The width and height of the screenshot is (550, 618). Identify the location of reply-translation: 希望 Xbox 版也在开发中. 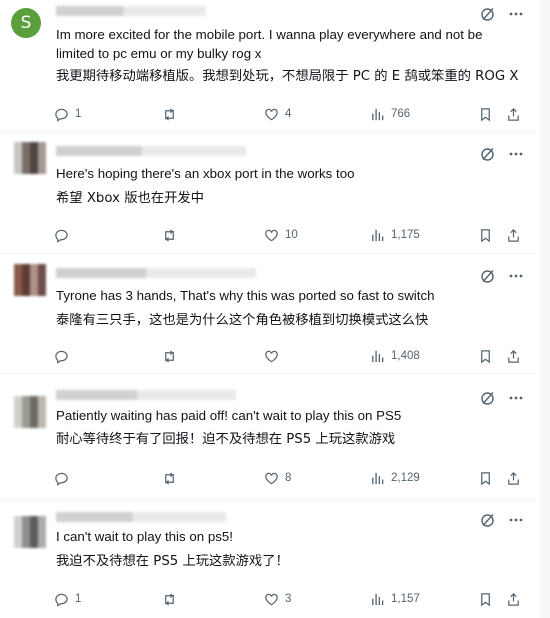
(130, 198).